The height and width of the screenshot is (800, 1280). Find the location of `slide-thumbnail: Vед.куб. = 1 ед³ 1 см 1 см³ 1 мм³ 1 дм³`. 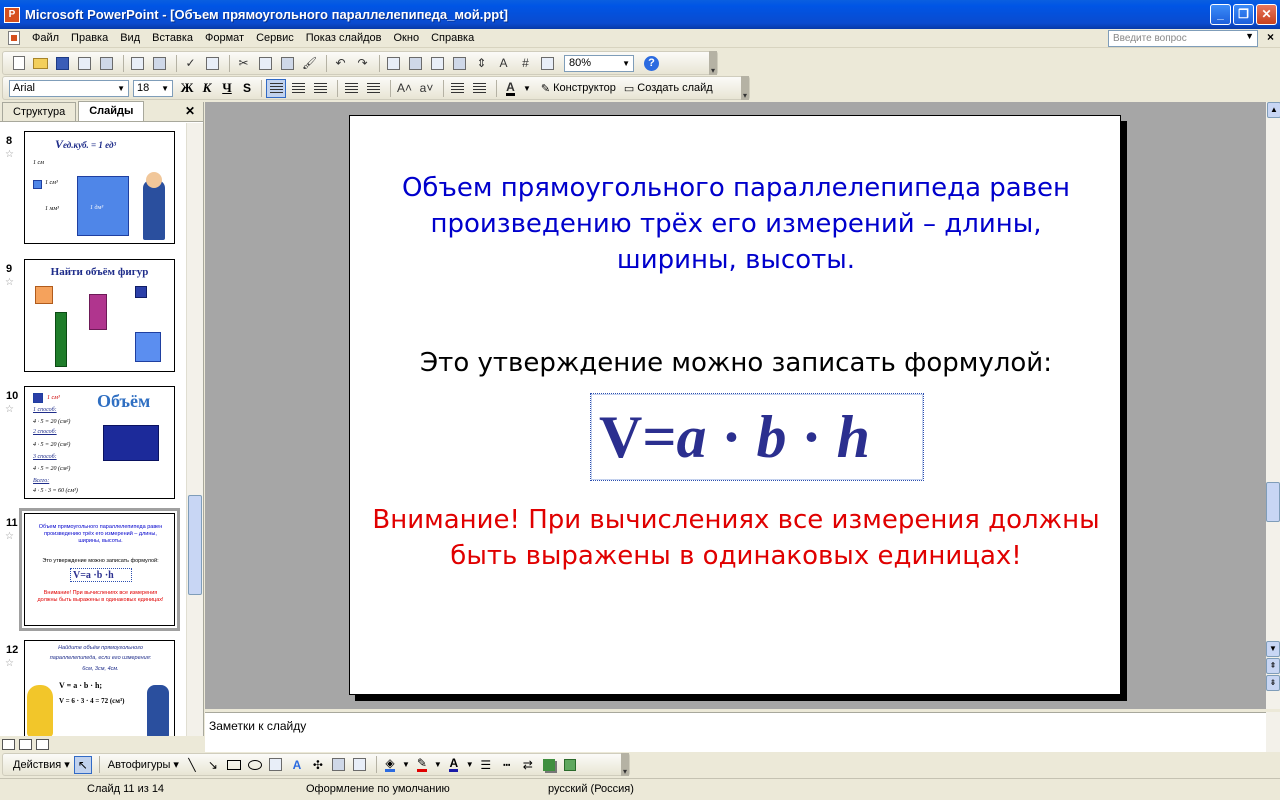

slide-thumbnail: Vед.куб. = 1 ед³ 1 см 1 см³ 1 мм³ 1 дм³ is located at coordinates (99, 187).